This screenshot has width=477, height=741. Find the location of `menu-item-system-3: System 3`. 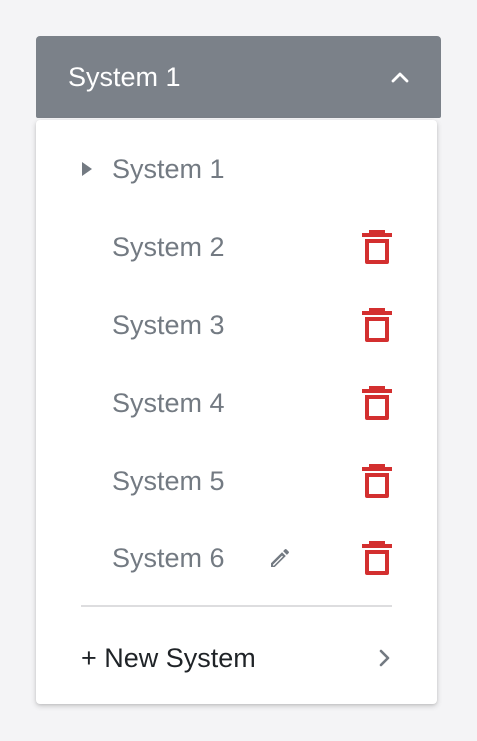

menu-item-system-3: System 3 is located at coordinates (236, 325).